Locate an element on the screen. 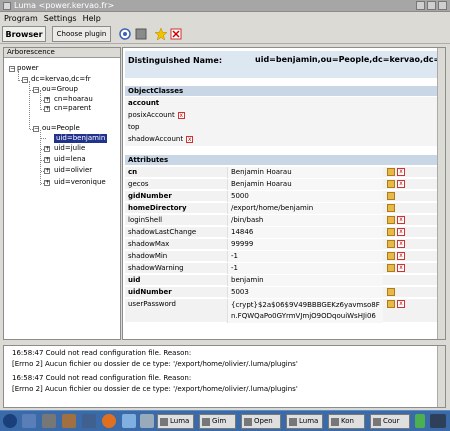 Image resolution: width=450 pixels, height=431 pixels. log-scrollbar is located at coordinates (441, 376).